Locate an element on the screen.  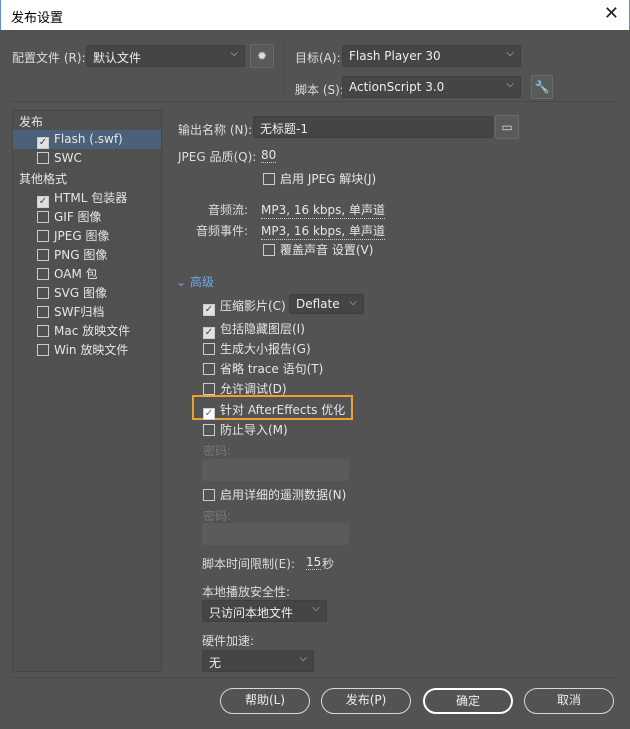
hw-accel-select: 无 ⌵ is located at coordinates (258, 661).